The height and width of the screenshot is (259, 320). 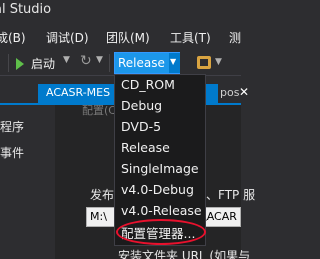 What do you see at coordinates (229, 92) in the screenshot?
I see `tab-pos: pos` at bounding box center [229, 92].